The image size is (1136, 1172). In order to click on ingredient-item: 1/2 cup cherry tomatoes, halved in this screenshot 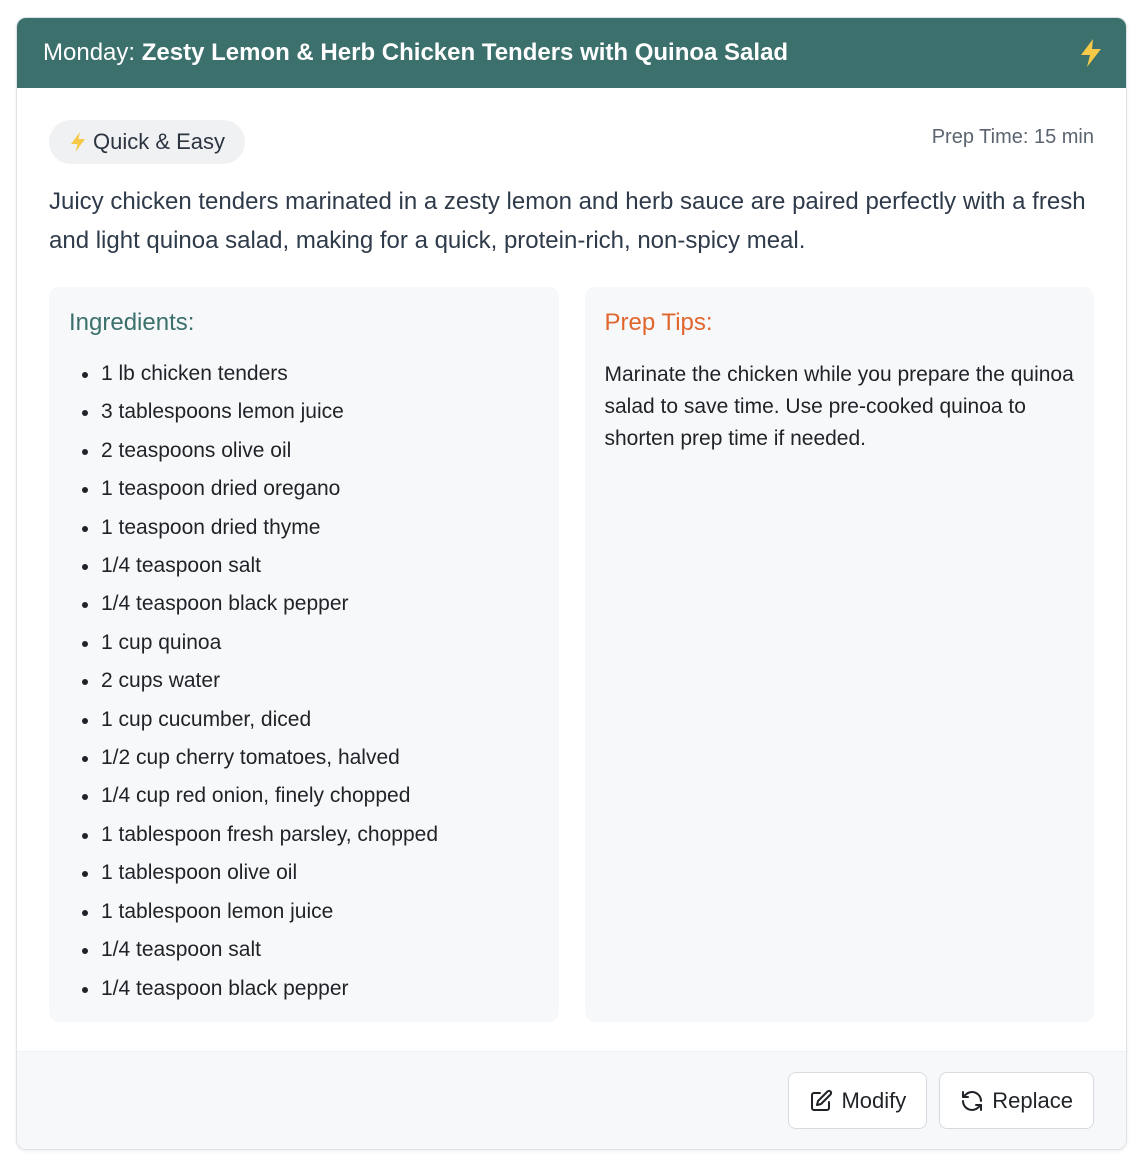, I will do `click(304, 758)`.